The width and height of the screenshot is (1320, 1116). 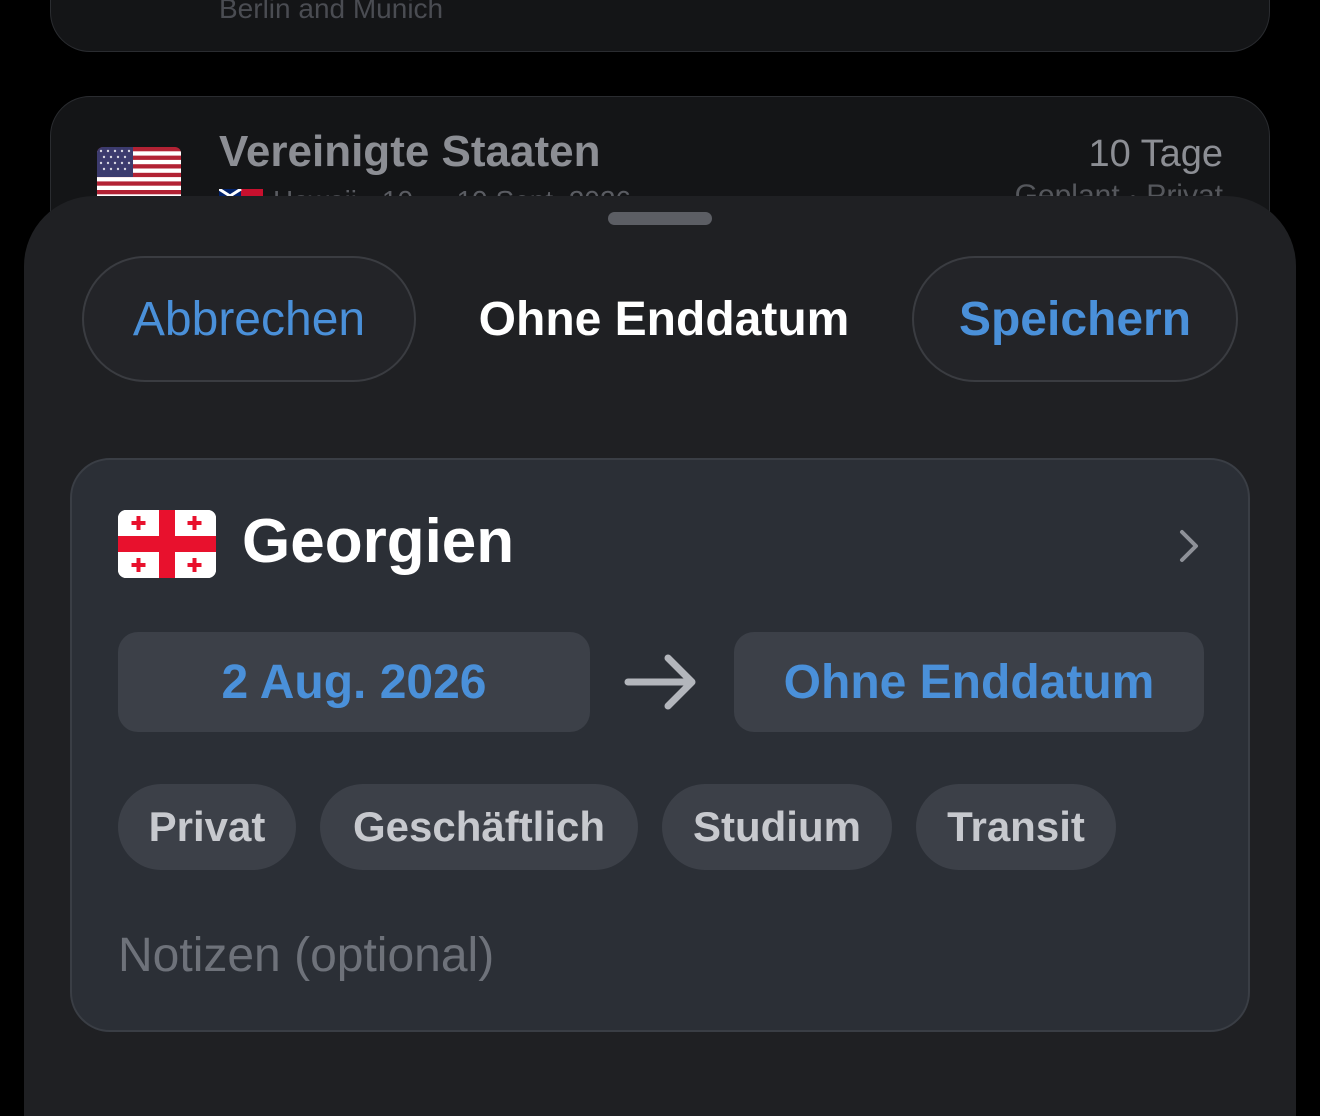 I want to click on arrow-right-icon, so click(x=662, y=682).